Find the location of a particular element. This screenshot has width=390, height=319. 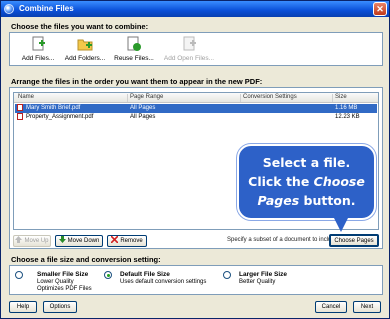

callout-pointer is located at coordinates (341, 222).